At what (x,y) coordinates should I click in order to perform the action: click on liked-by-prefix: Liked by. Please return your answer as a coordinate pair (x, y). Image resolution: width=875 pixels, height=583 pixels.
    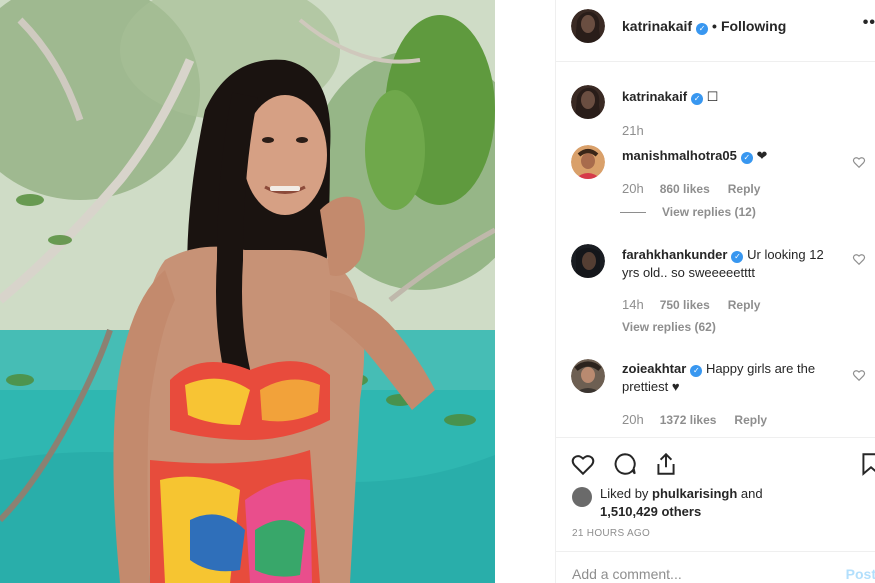
    Looking at the image, I should click on (624, 493).